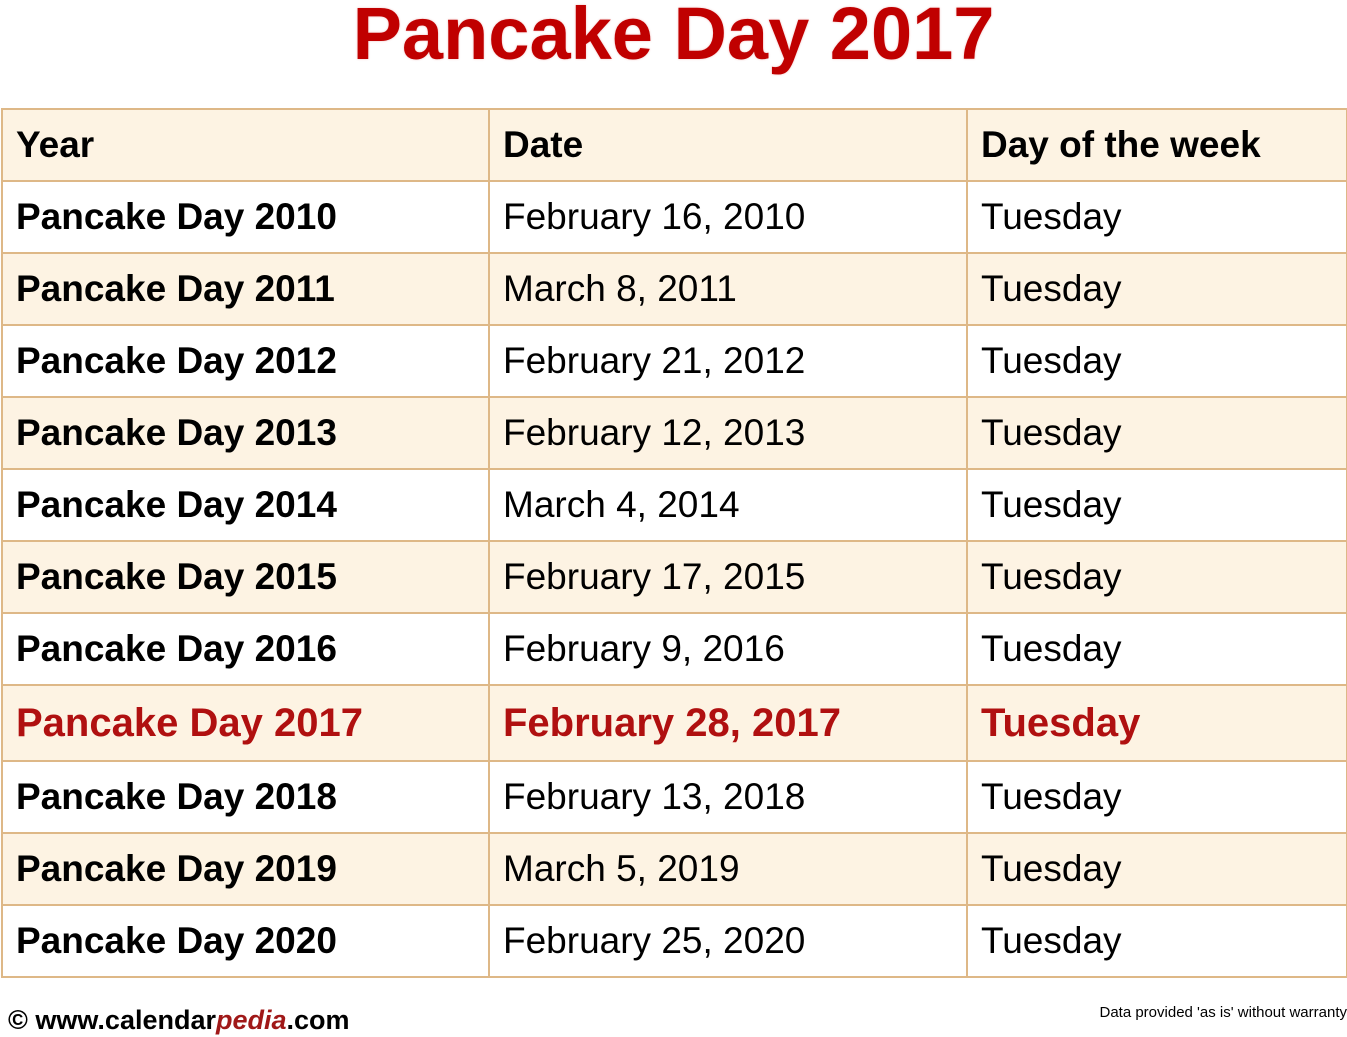  What do you see at coordinates (673, 37) in the screenshot?
I see `page-title: Pancake Day 2017` at bounding box center [673, 37].